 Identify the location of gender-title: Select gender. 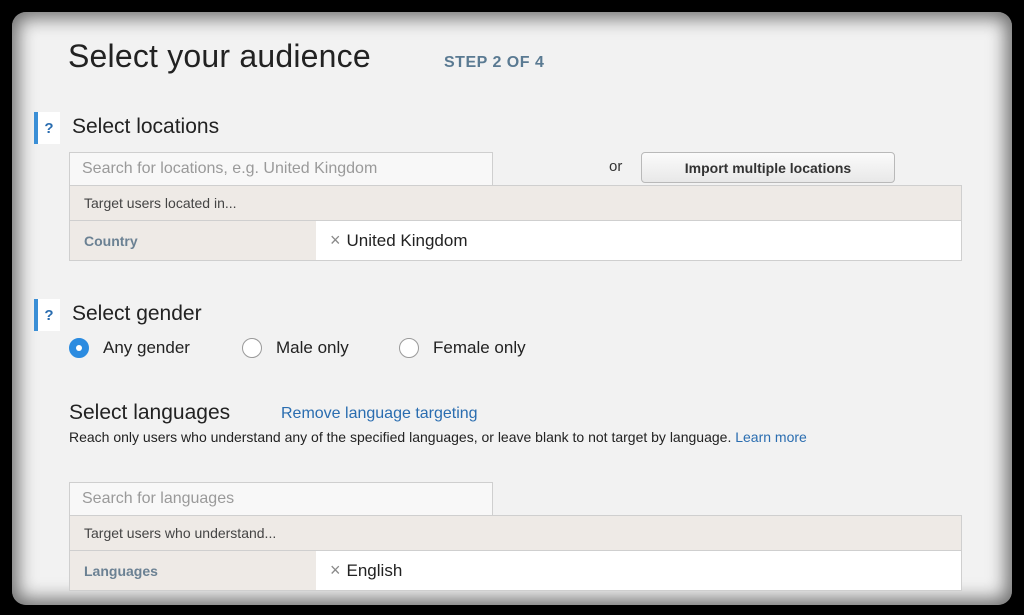
(137, 313).